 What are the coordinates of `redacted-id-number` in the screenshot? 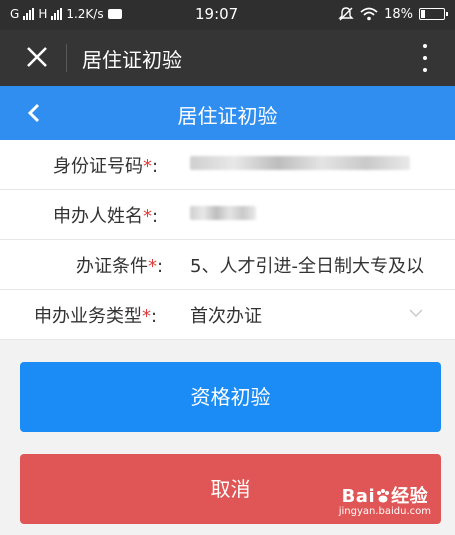 It's located at (300, 163).